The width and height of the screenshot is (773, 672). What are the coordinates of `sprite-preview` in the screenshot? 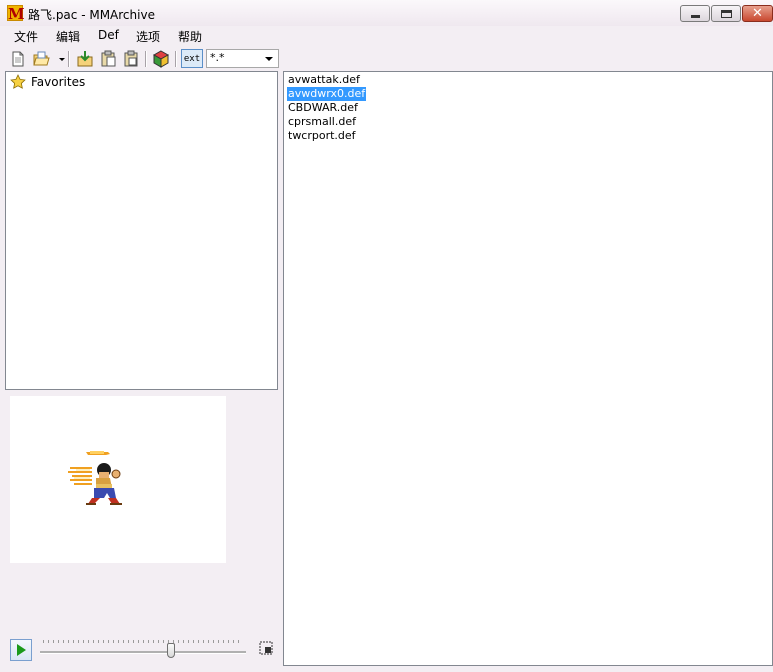 It's located at (118, 479).